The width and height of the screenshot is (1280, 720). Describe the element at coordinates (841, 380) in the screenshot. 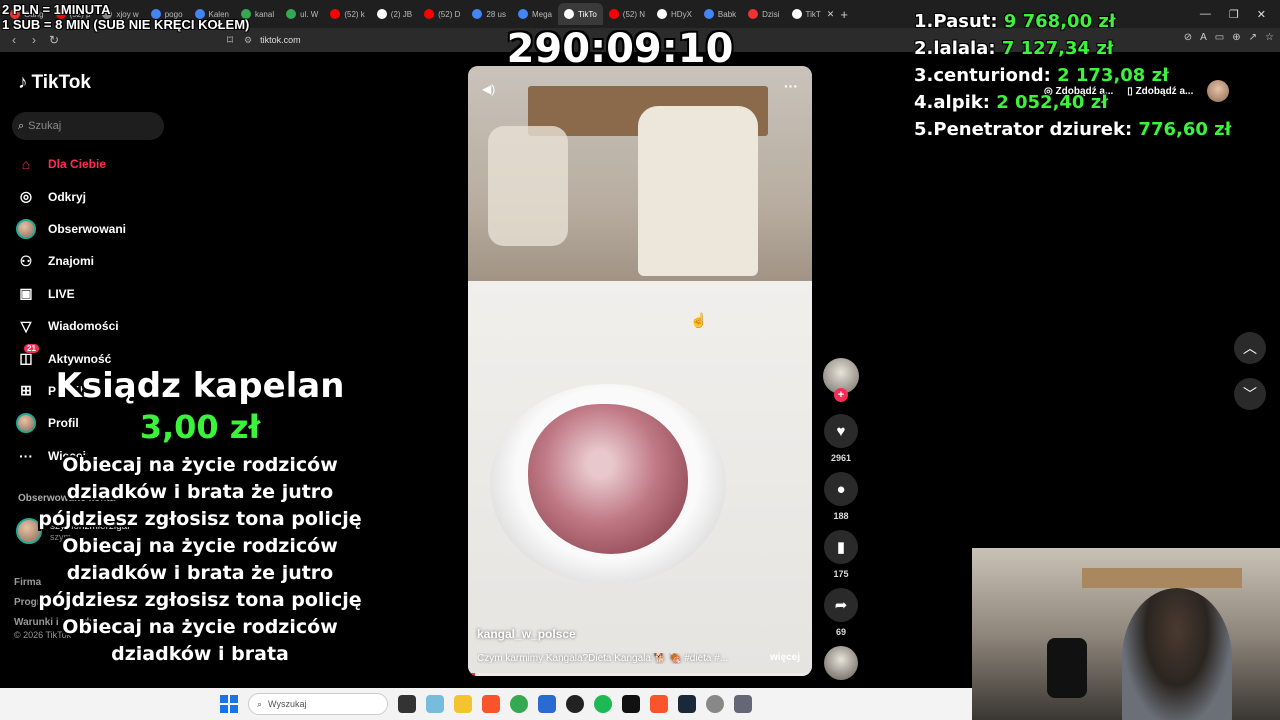

I see `creator-avatar: +` at that location.